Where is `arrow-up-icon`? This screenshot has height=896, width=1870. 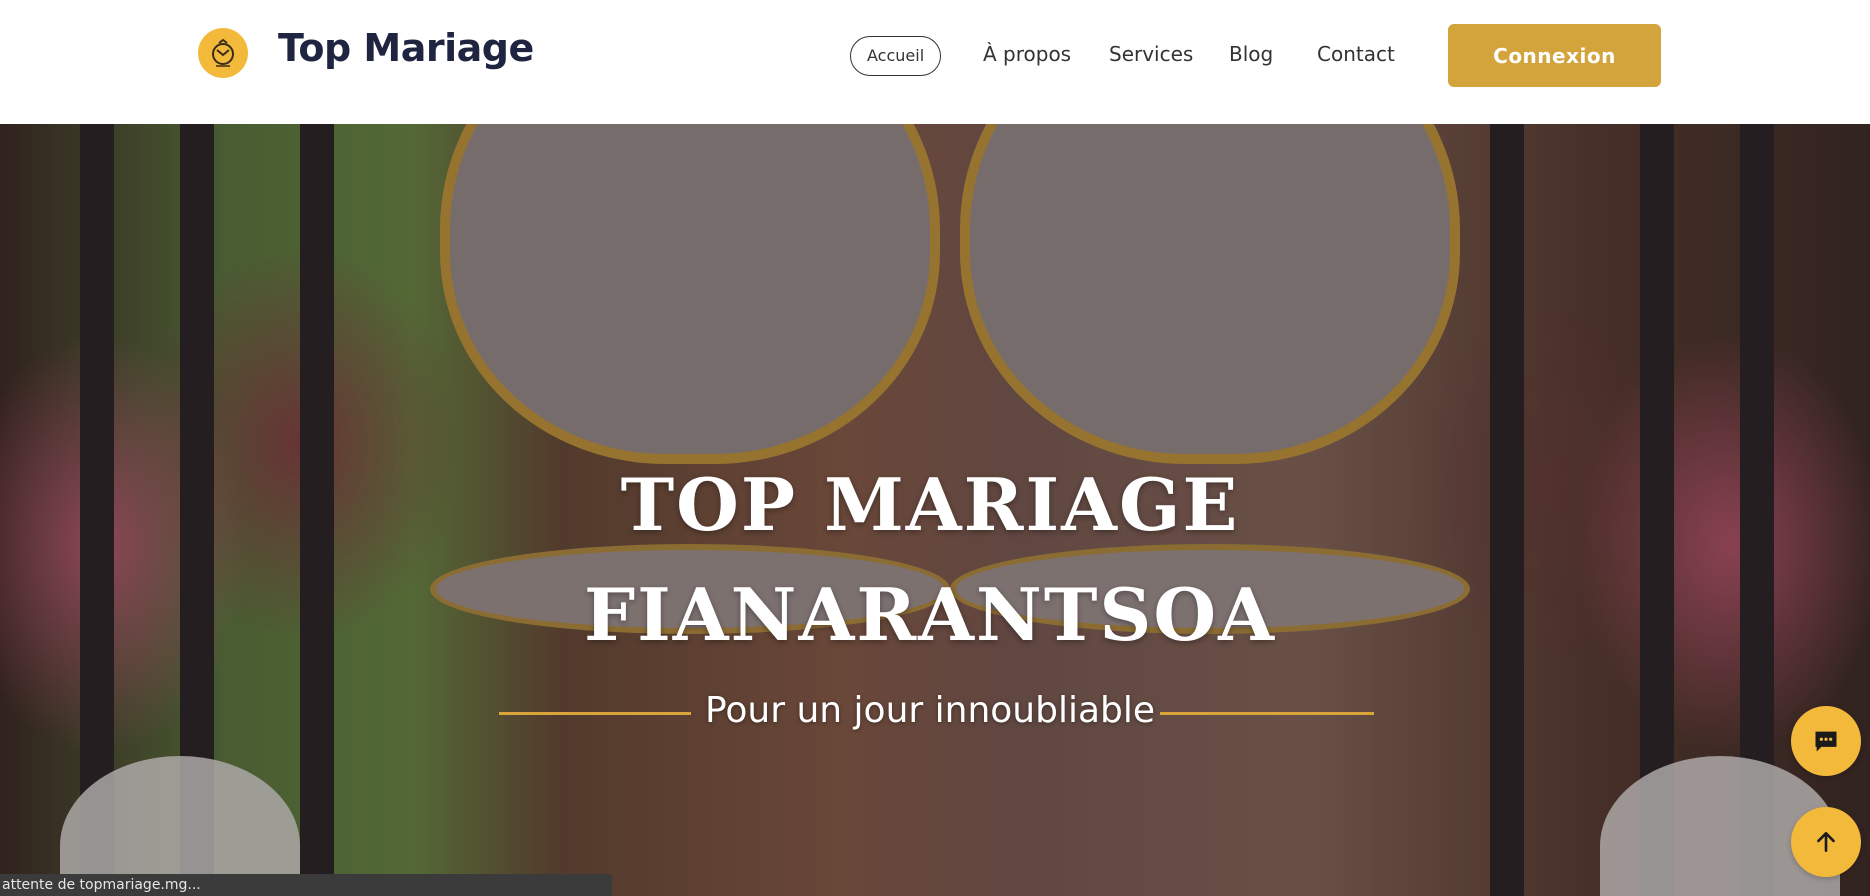
arrow-up-icon is located at coordinates (1826, 842).